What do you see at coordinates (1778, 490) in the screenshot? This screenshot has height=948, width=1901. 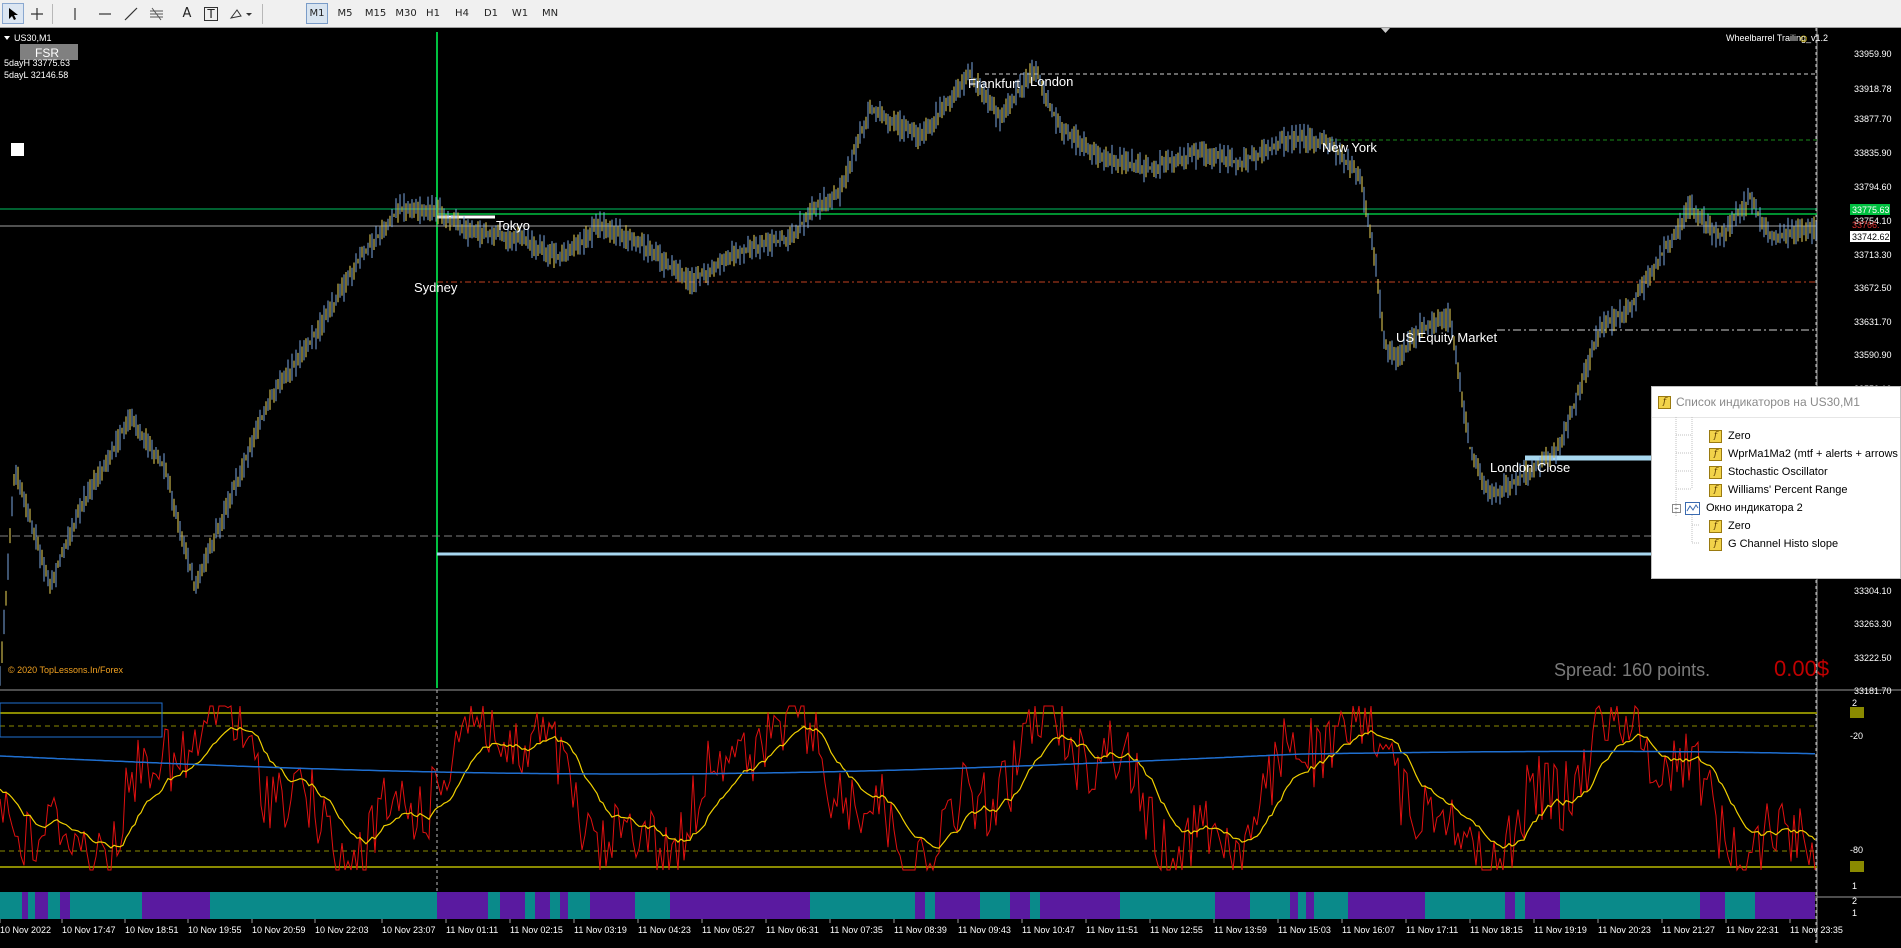 I see `indicator-item-williams: f Williams' Percent Range` at bounding box center [1778, 490].